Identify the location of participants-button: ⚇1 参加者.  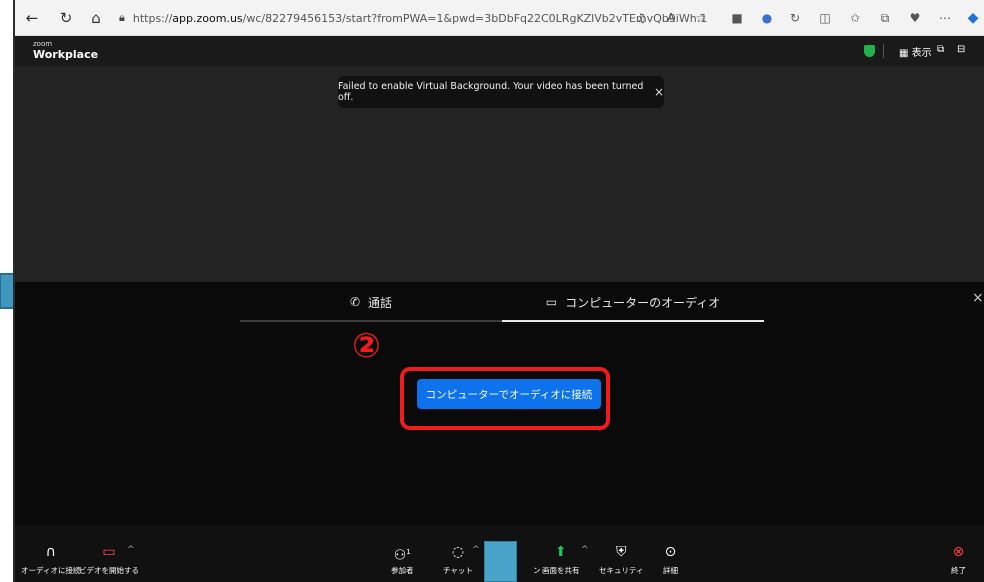
(402, 559).